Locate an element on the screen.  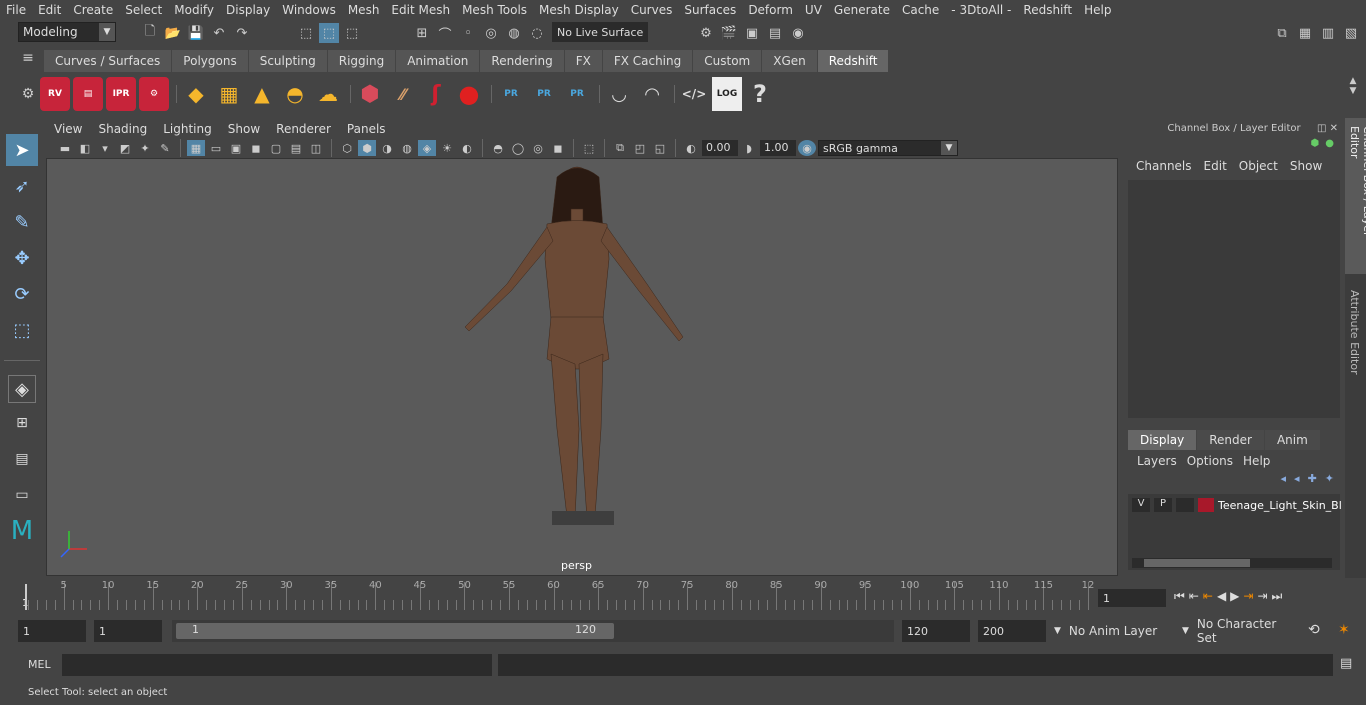
spot-light-icon: ▲ is located at coordinates (262, 94).